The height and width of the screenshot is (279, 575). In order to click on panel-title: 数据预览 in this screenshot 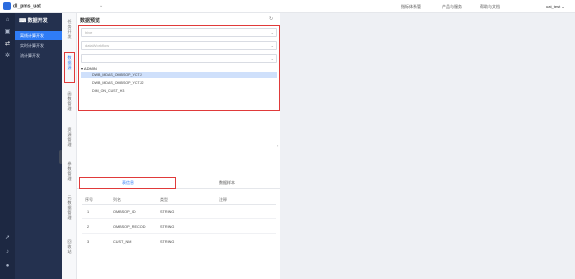, I will do `click(90, 21)`.